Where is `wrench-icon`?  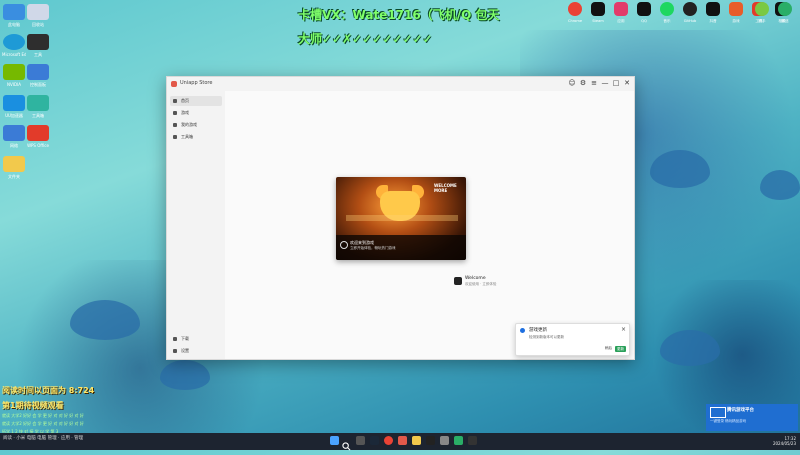 wrench-icon is located at coordinates (175, 137).